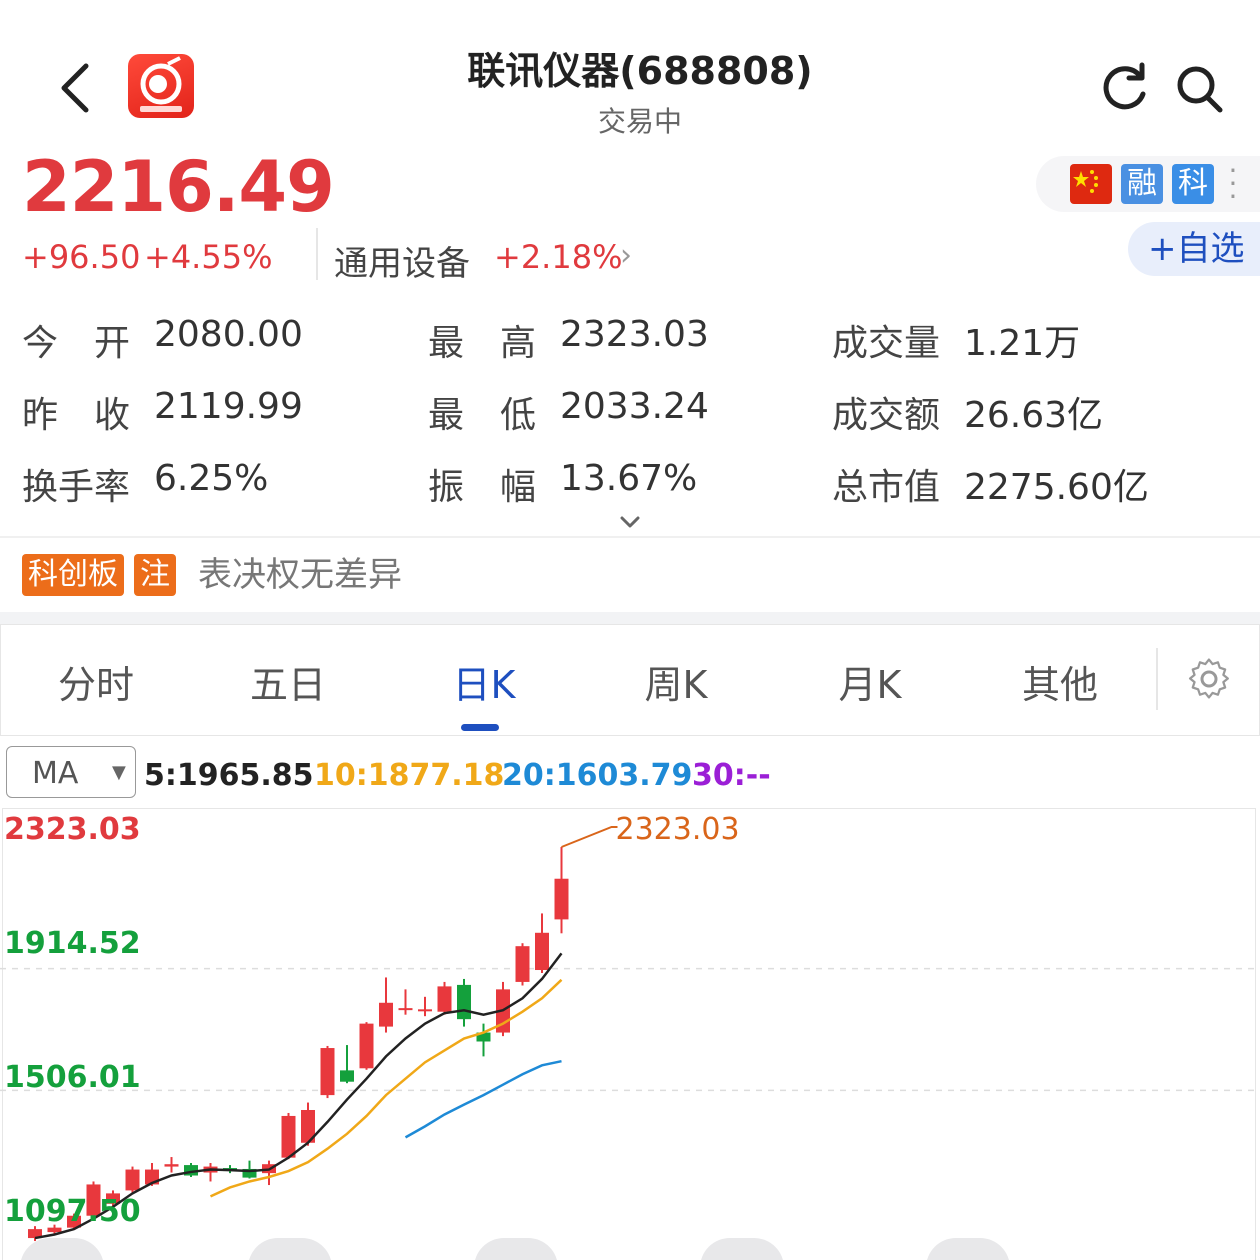 The image size is (1260, 1260). Describe the element at coordinates (1022, 343) in the screenshot. I see `stat-value-volume: 1.21万` at that location.